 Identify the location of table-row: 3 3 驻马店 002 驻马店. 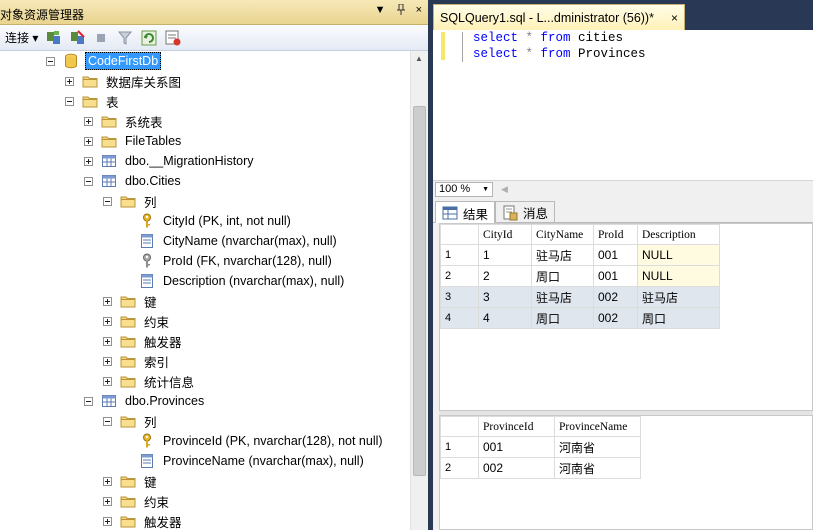
(580, 297).